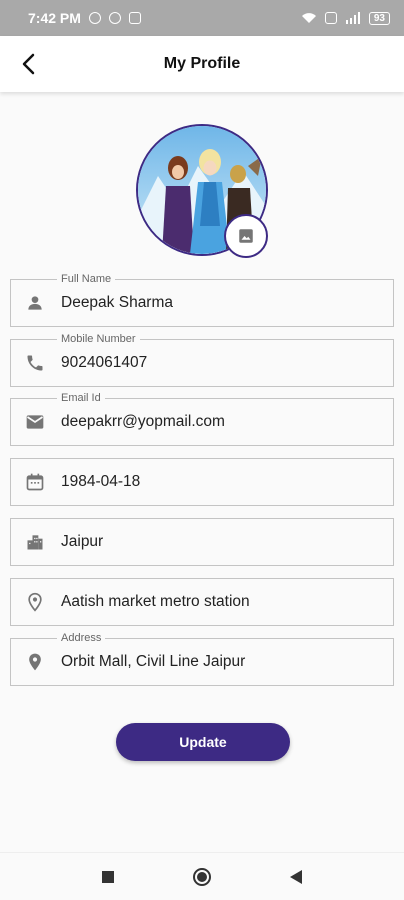 This screenshot has height=900, width=404. Describe the element at coordinates (94, 18) in the screenshot. I see `alarm-icon` at that location.